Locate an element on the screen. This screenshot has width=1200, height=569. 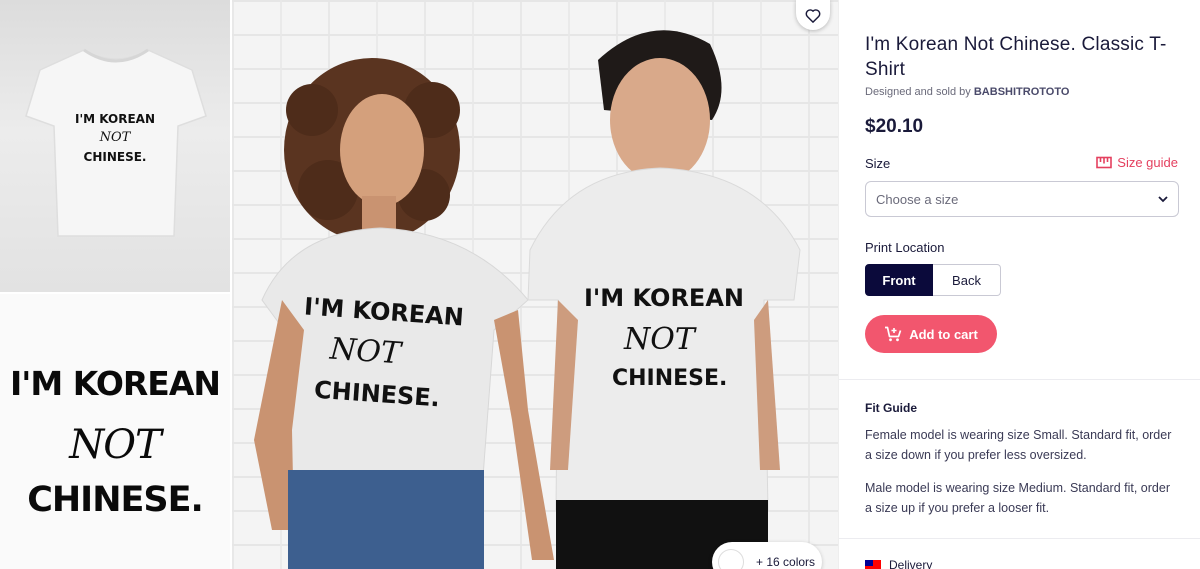
size-guide-label: Size guide is located at coordinates (1147, 162).